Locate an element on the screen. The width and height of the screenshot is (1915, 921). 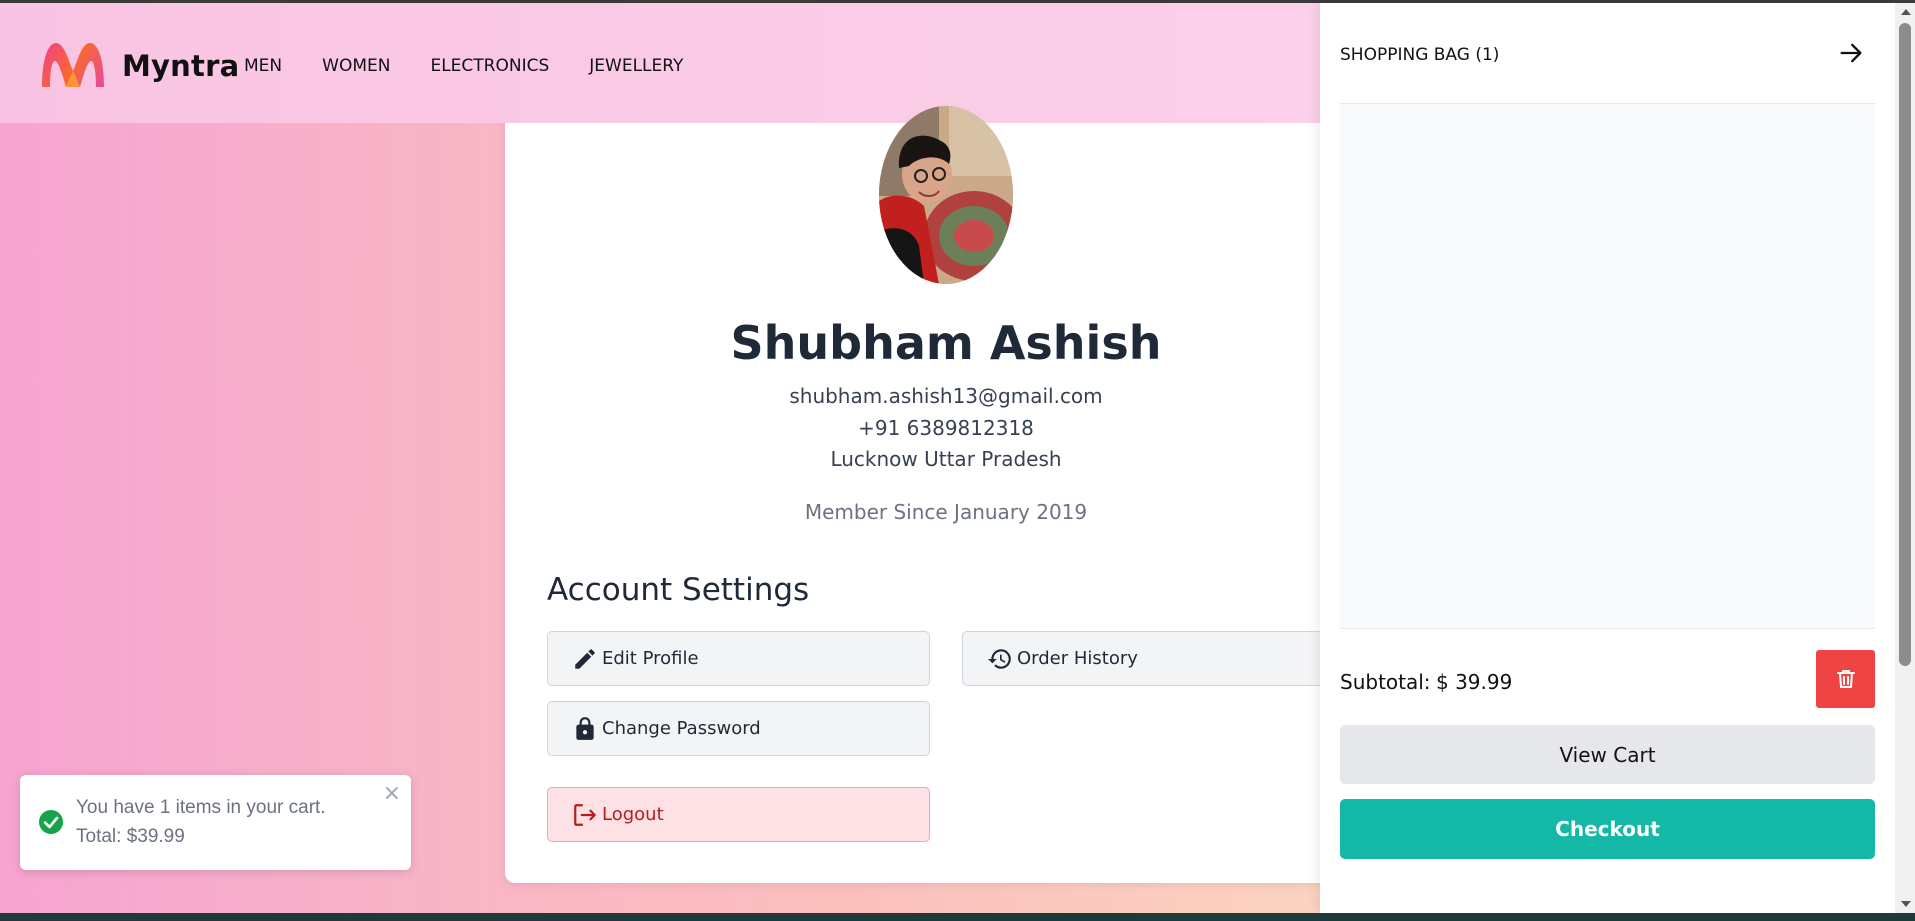
profile-phone: +91 6389812318 is located at coordinates (946, 428).